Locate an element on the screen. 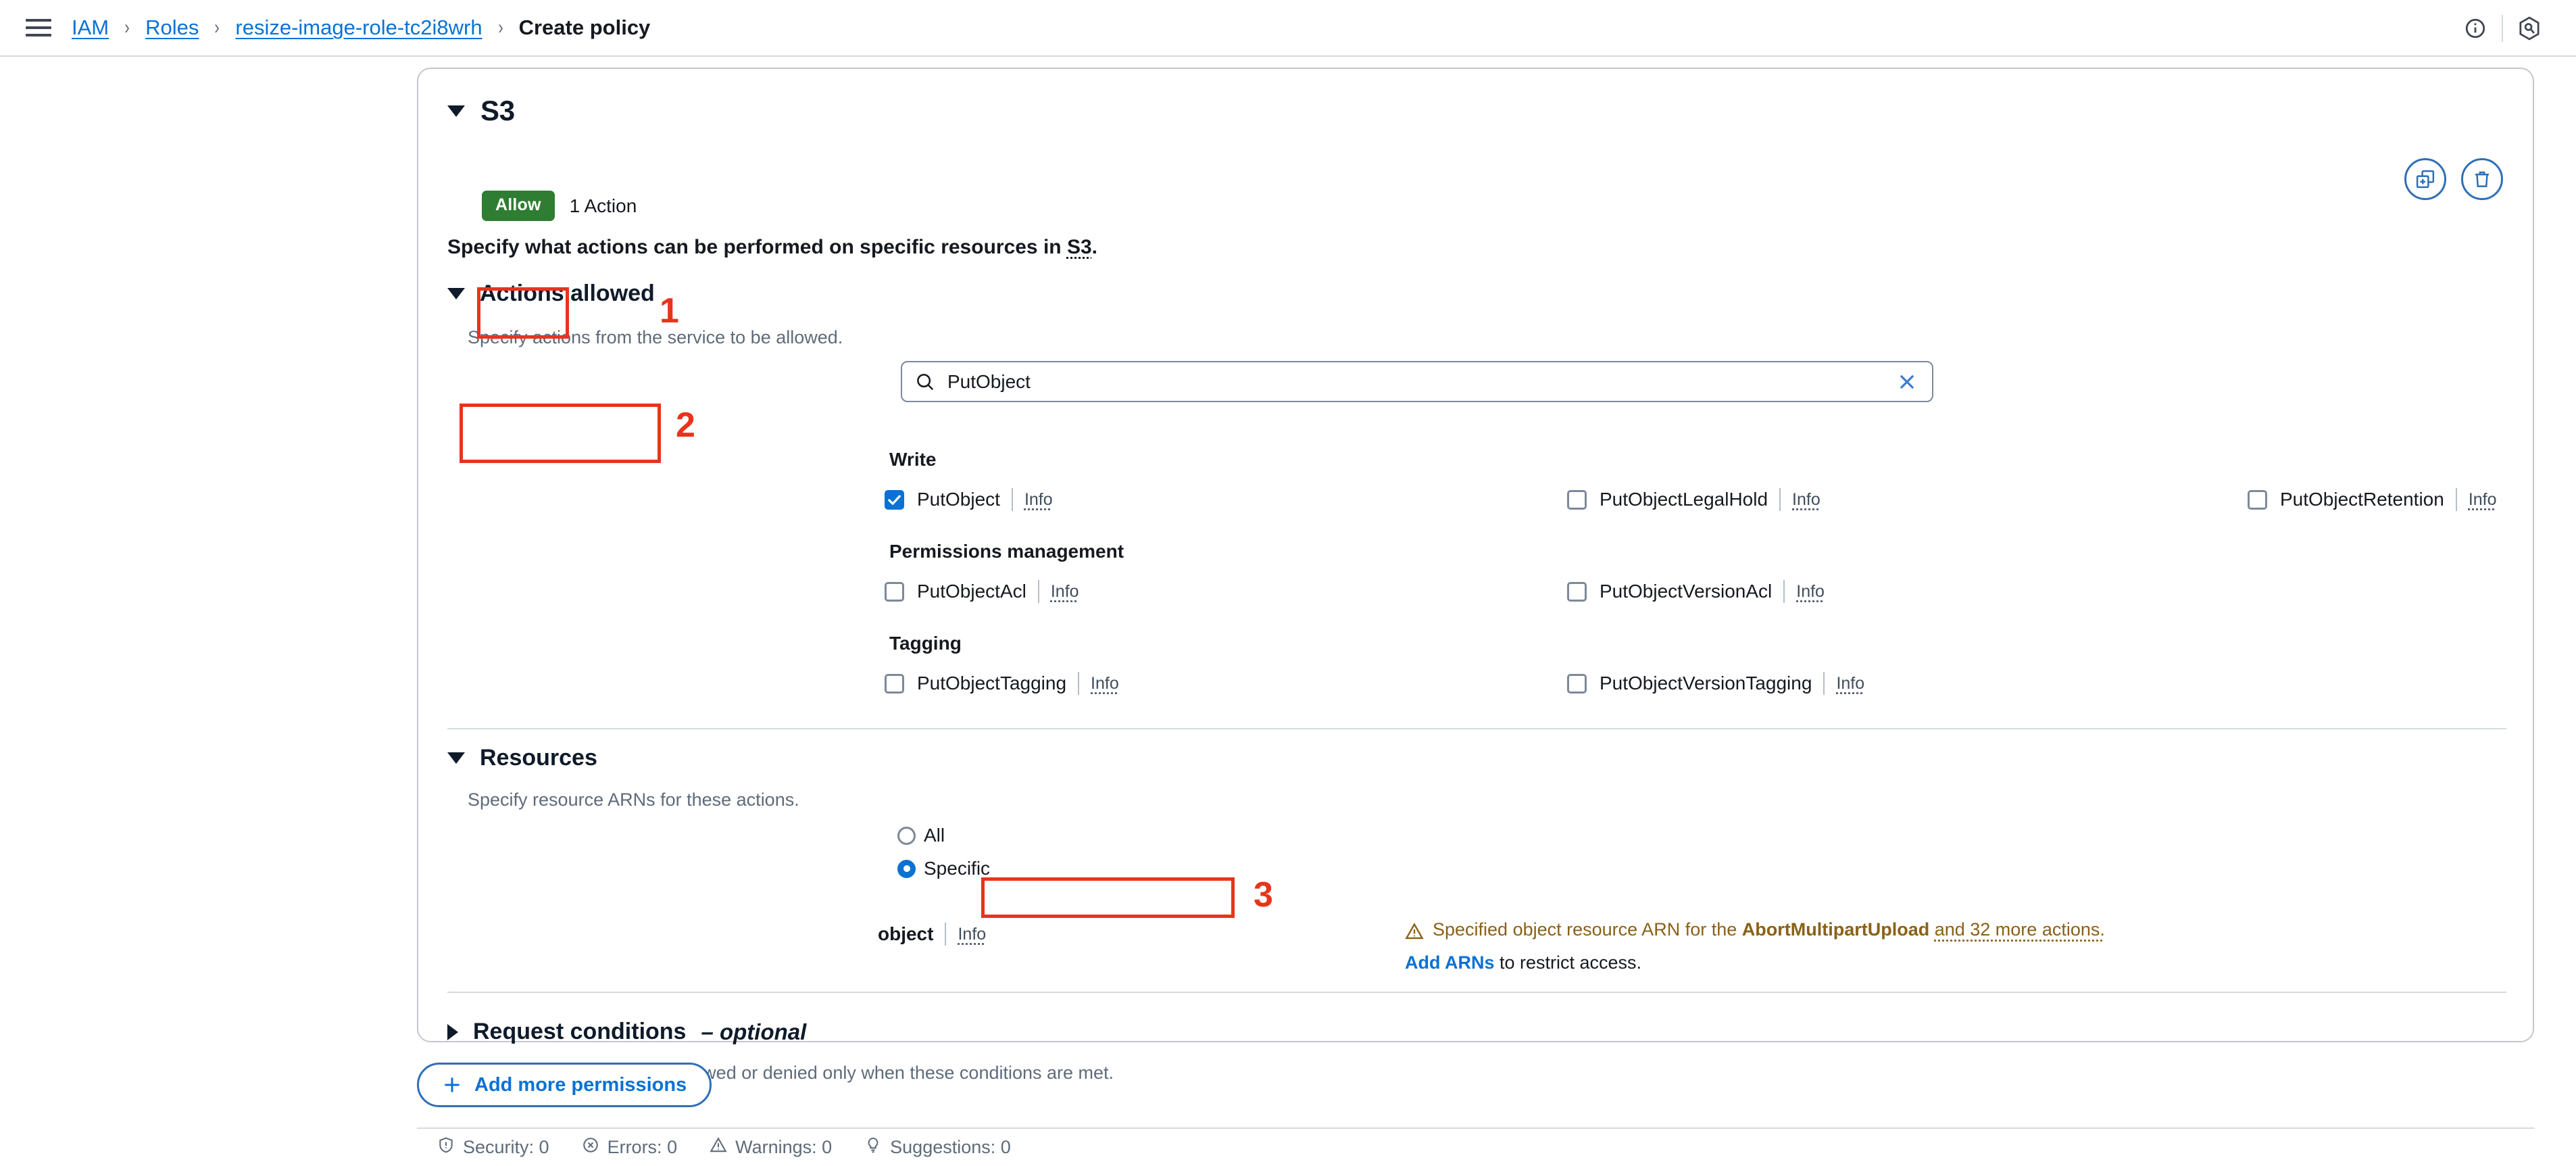 The width and height of the screenshot is (2576, 1166). breadcrumb-item-current: Create policy is located at coordinates (584, 28).